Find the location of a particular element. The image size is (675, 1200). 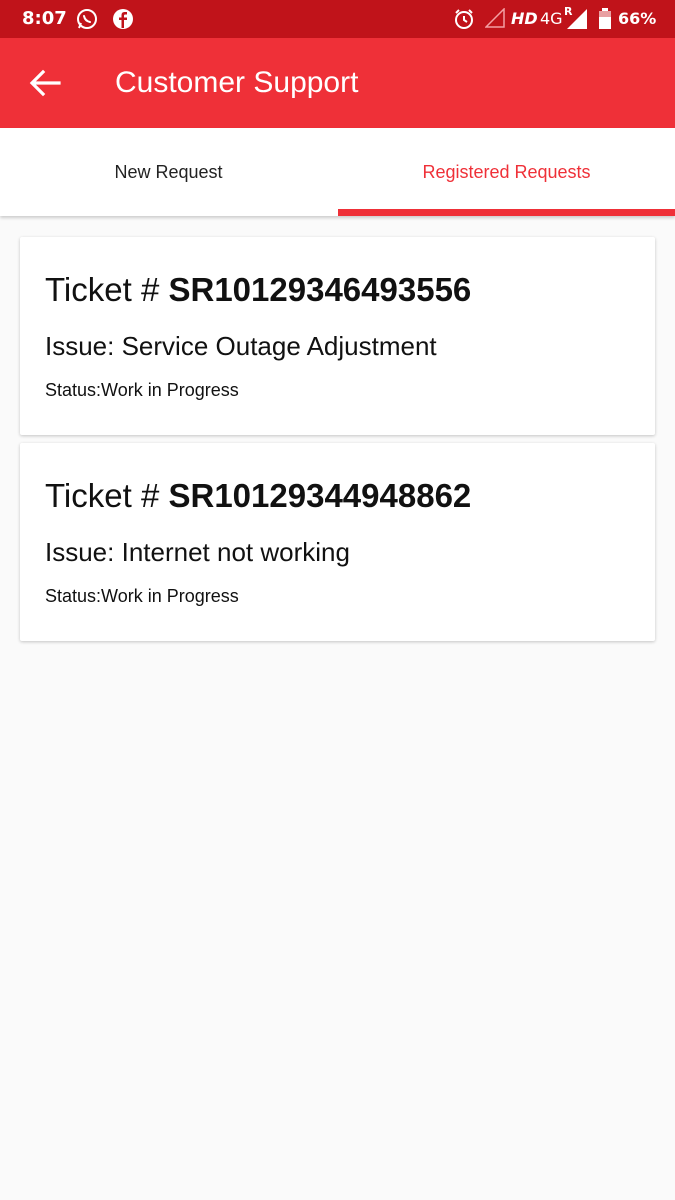

network-type-label: 4G is located at coordinates (551, 18).